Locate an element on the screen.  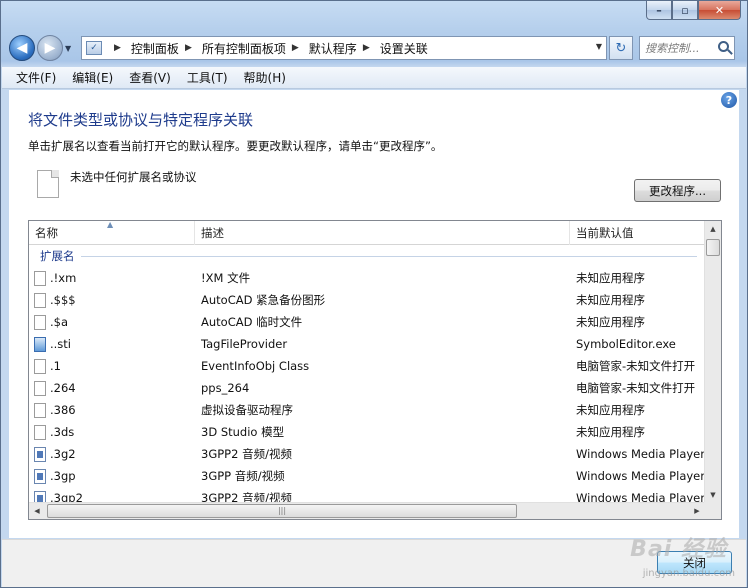
minimize-button: – is located at coordinates (659, 10).